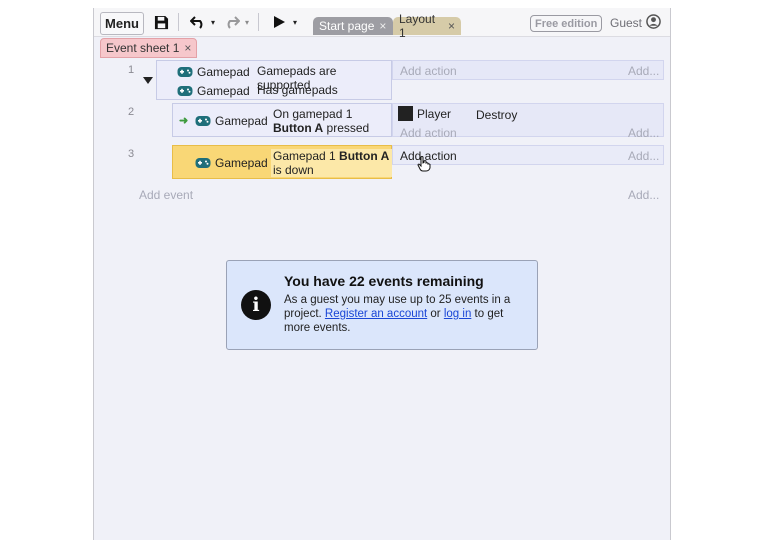  What do you see at coordinates (295, 22) in the screenshot?
I see `play-dropdown-icon: ▾` at bounding box center [295, 22].